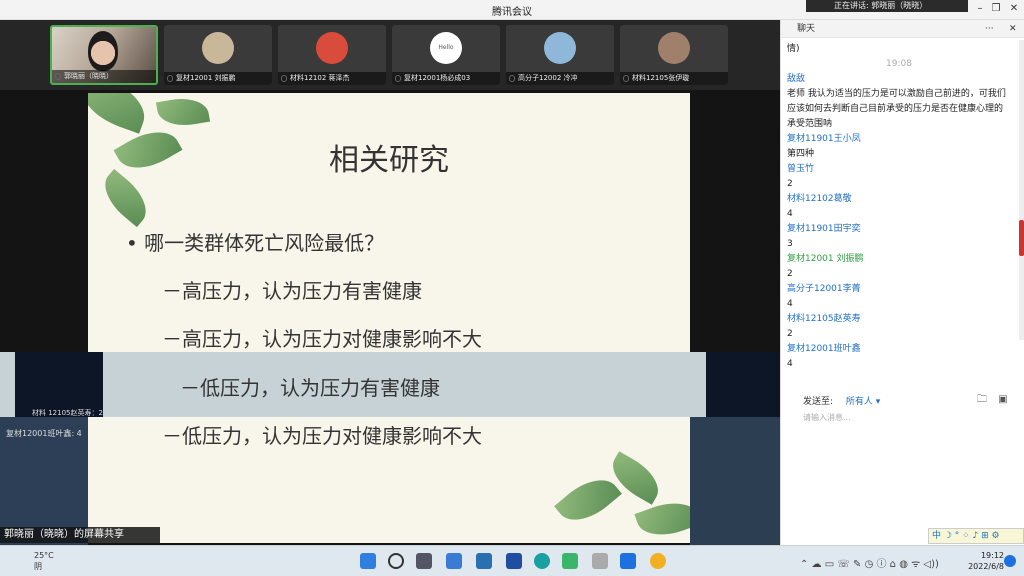 The image size is (1024, 576). I want to click on participant-tile: 材料12102 蒋泽杰, so click(332, 55).